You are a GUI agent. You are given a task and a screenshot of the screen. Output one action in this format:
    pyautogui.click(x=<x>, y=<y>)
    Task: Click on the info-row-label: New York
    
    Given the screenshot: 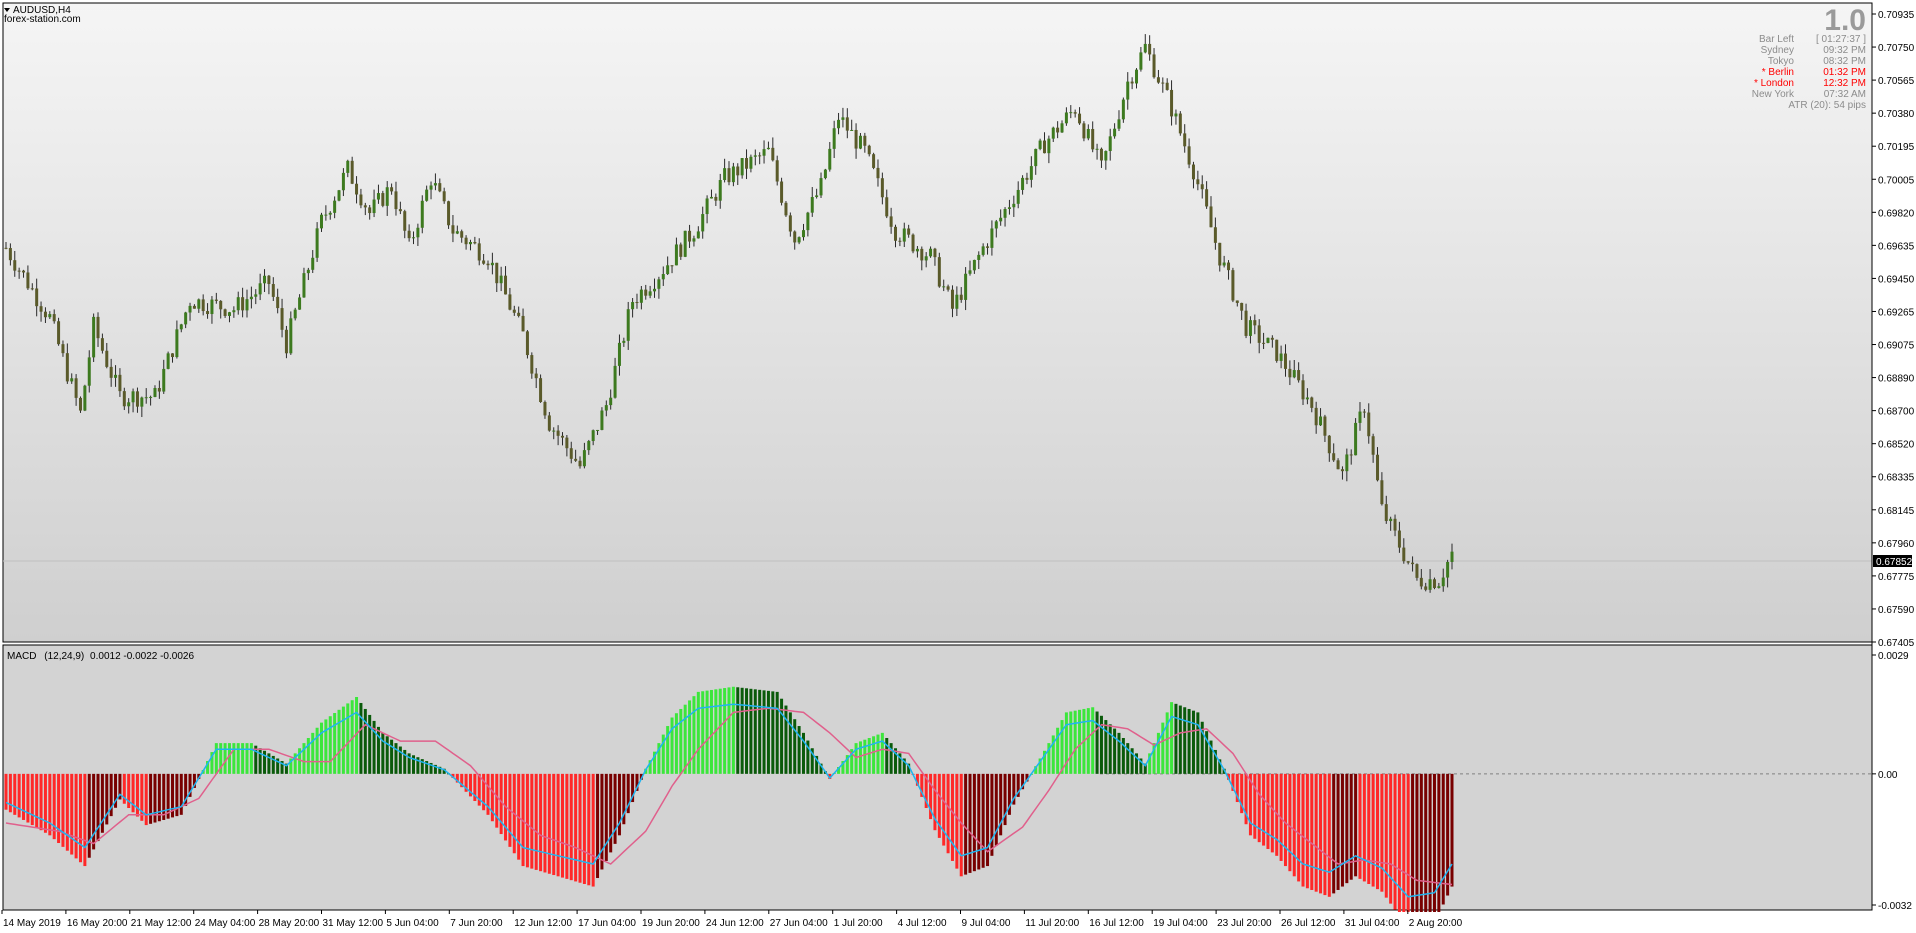 What is the action you would take?
    pyautogui.click(x=1773, y=94)
    